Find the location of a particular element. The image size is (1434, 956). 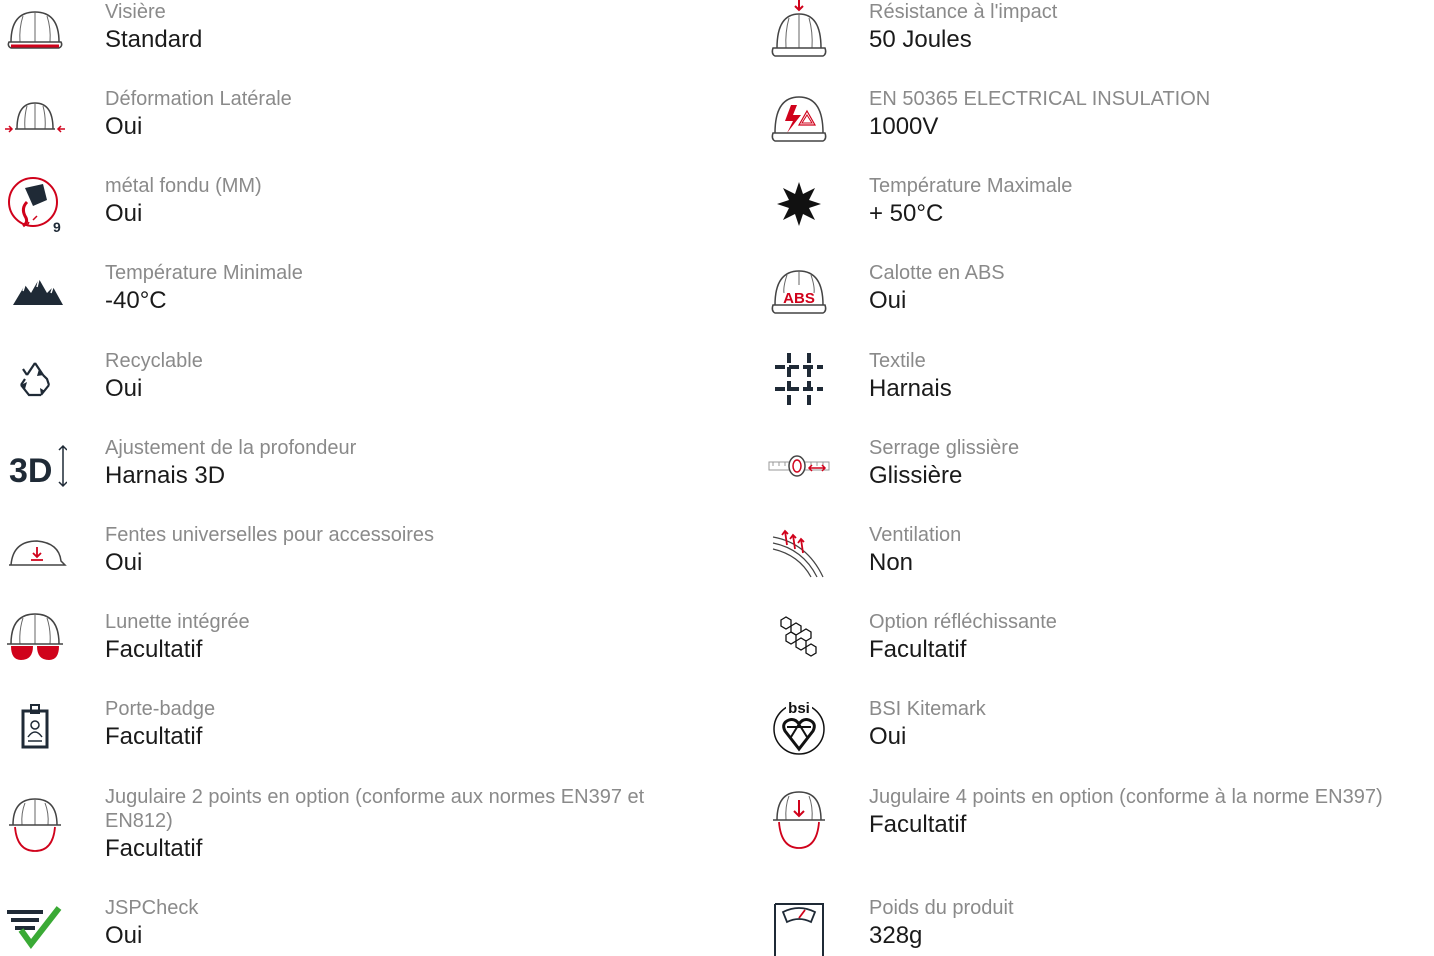

feature-value: + 50°C is located at coordinates (906, 213).